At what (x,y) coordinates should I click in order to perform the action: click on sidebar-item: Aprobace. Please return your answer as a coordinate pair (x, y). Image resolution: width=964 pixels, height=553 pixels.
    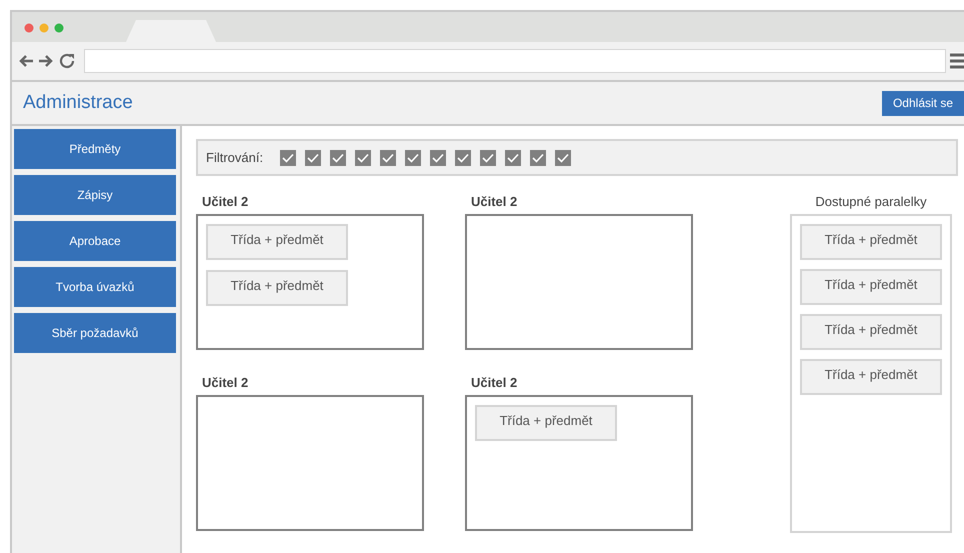
    Looking at the image, I should click on (95, 241).